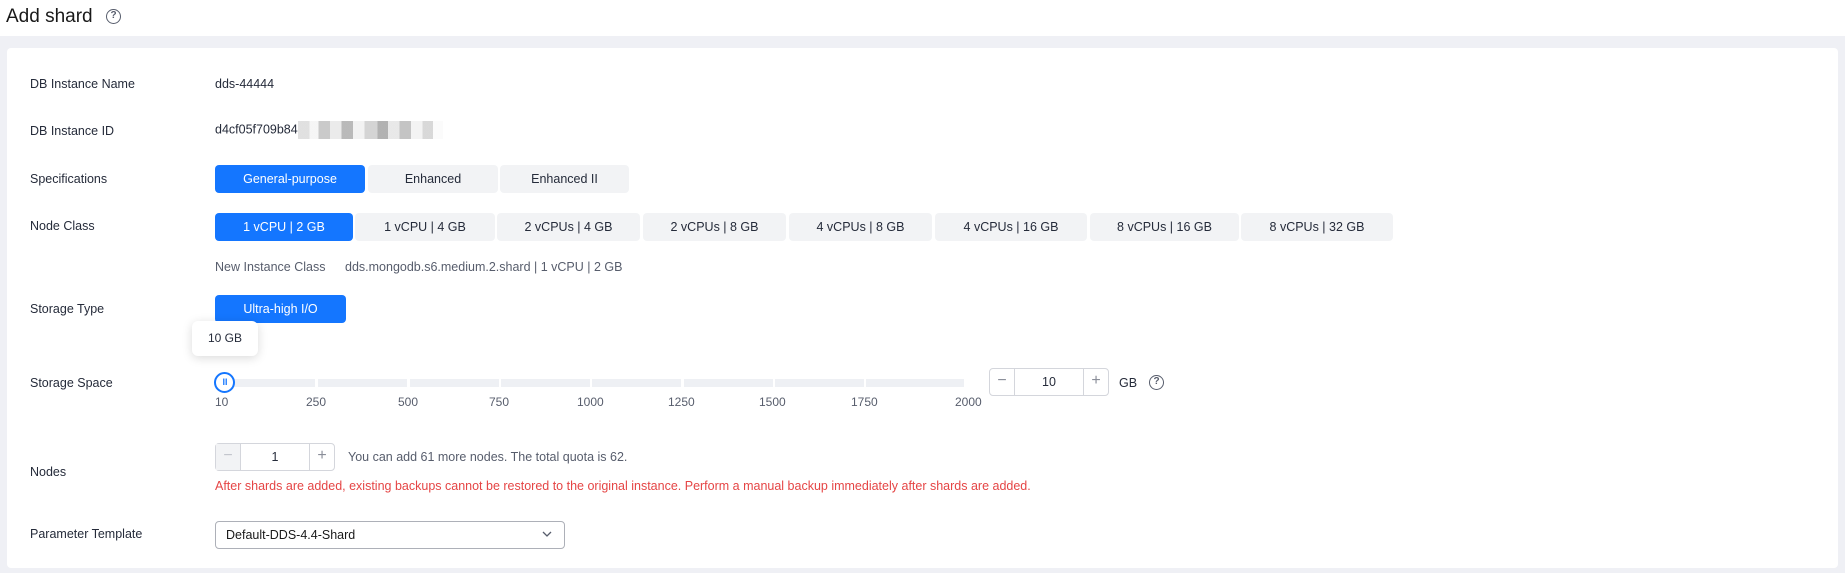  I want to click on instance-id-label: DB Instance ID, so click(72, 131).